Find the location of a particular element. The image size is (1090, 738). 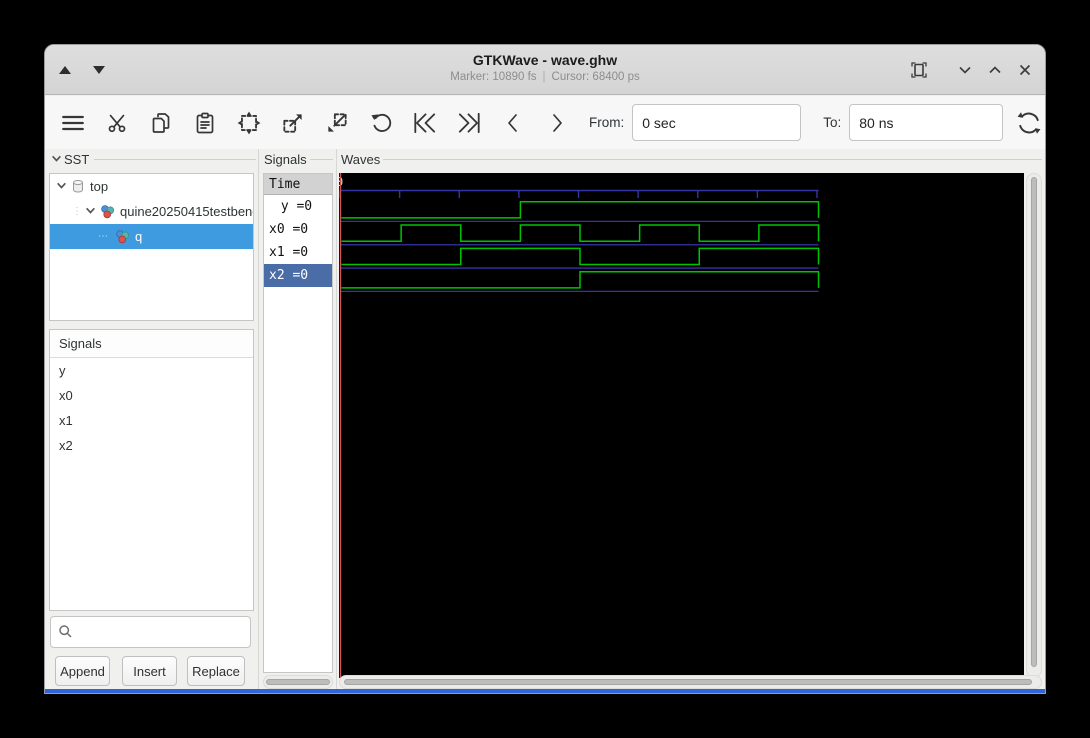

signal-list-panel: Signals y x0 x1 x2 is located at coordinates (151, 470).